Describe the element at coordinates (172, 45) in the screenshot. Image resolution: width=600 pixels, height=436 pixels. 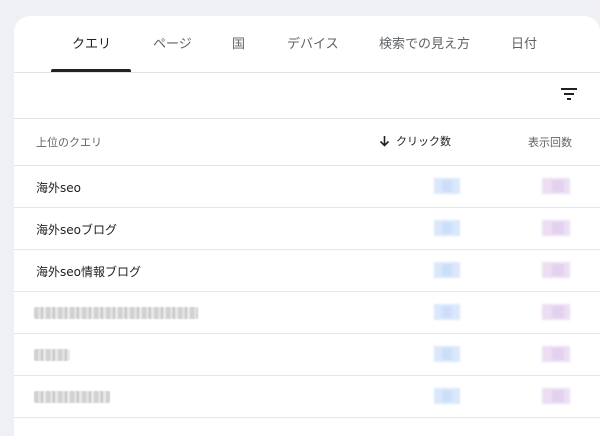
I see `tab-pages: ページ` at that location.